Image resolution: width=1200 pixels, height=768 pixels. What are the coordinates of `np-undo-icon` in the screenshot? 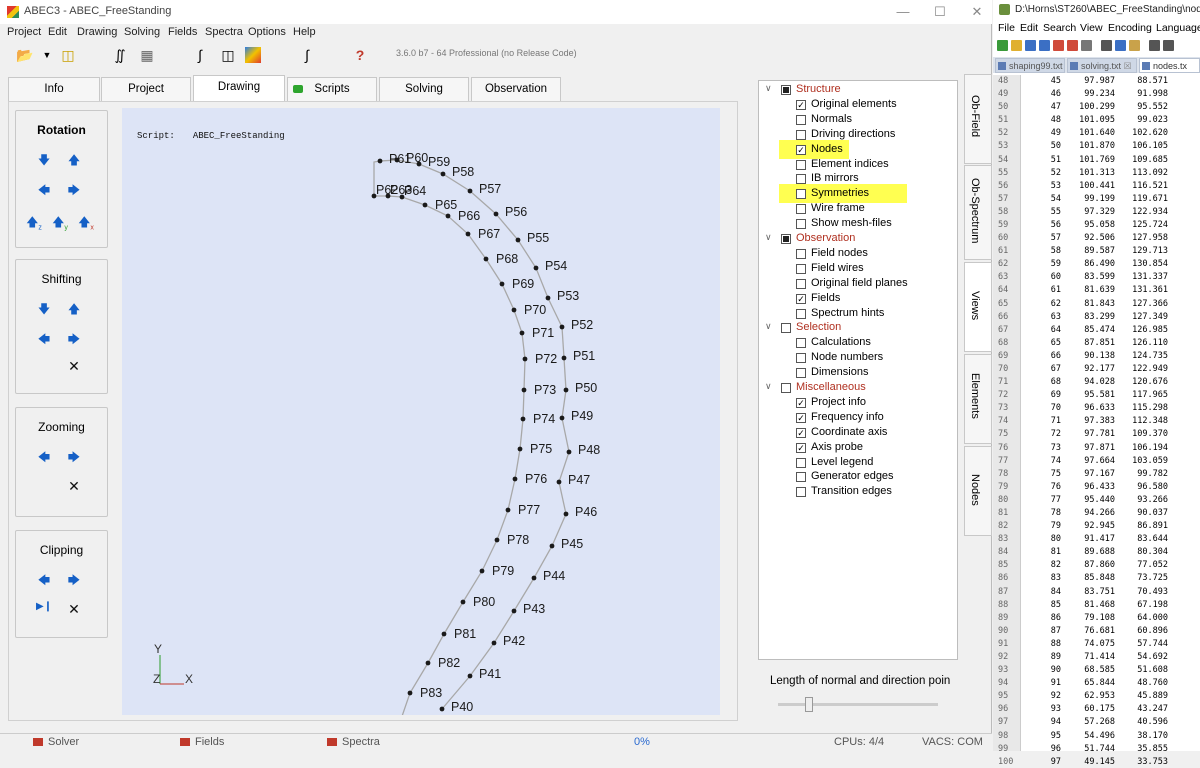 It's located at (1154, 45).